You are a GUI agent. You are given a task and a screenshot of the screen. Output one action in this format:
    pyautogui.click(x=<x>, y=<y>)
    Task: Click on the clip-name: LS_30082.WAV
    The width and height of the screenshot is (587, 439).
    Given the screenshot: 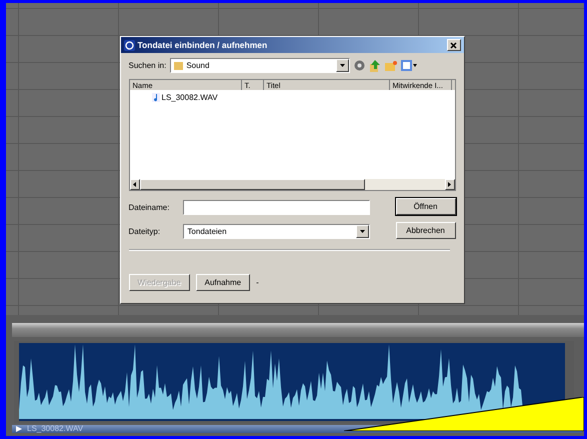 What is the action you would take?
    pyautogui.click(x=55, y=429)
    